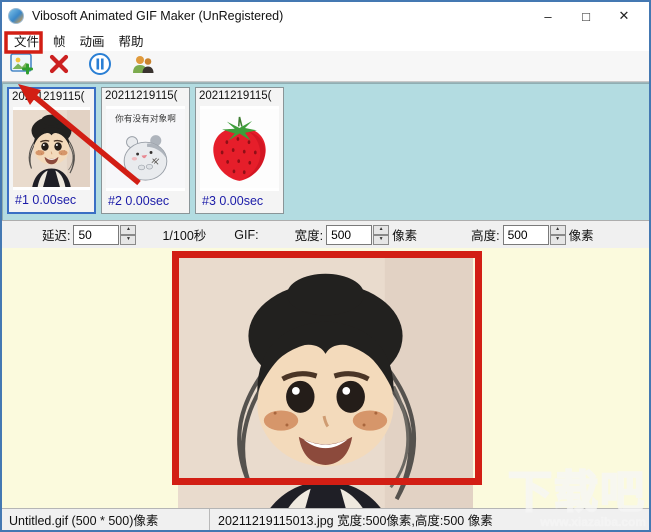  What do you see at coordinates (233, 201) in the screenshot?
I see `frame-meta: #3 0.00sec` at bounding box center [233, 201].